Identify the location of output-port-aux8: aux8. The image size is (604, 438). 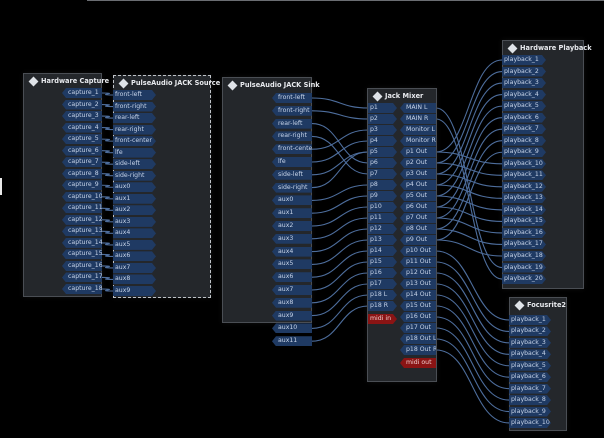
(292, 302).